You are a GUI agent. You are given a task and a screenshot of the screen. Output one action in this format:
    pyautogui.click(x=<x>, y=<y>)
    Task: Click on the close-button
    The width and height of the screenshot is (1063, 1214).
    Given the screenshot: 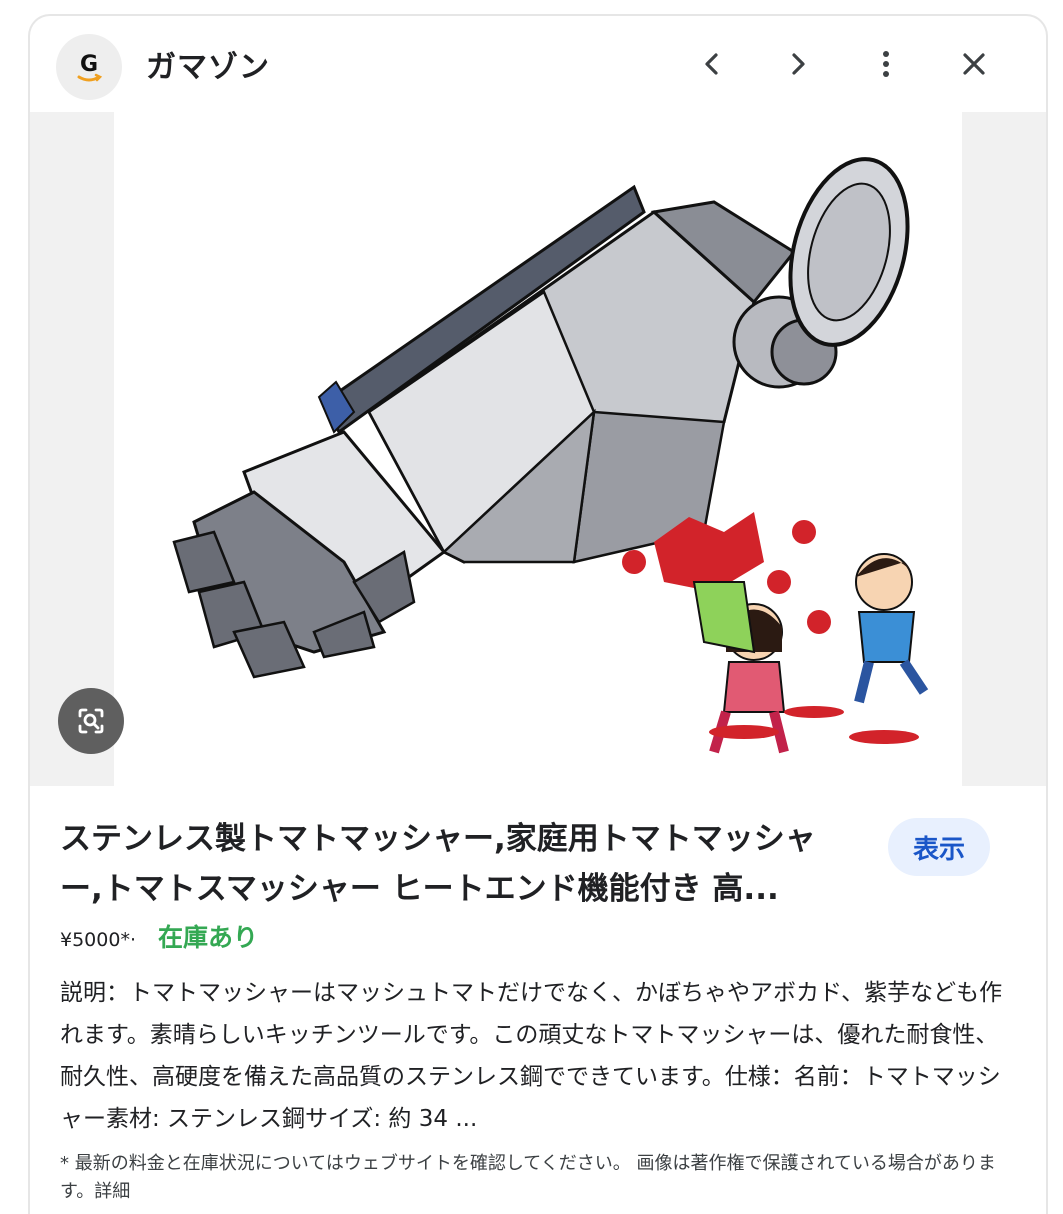 What is the action you would take?
    pyautogui.click(x=974, y=64)
    